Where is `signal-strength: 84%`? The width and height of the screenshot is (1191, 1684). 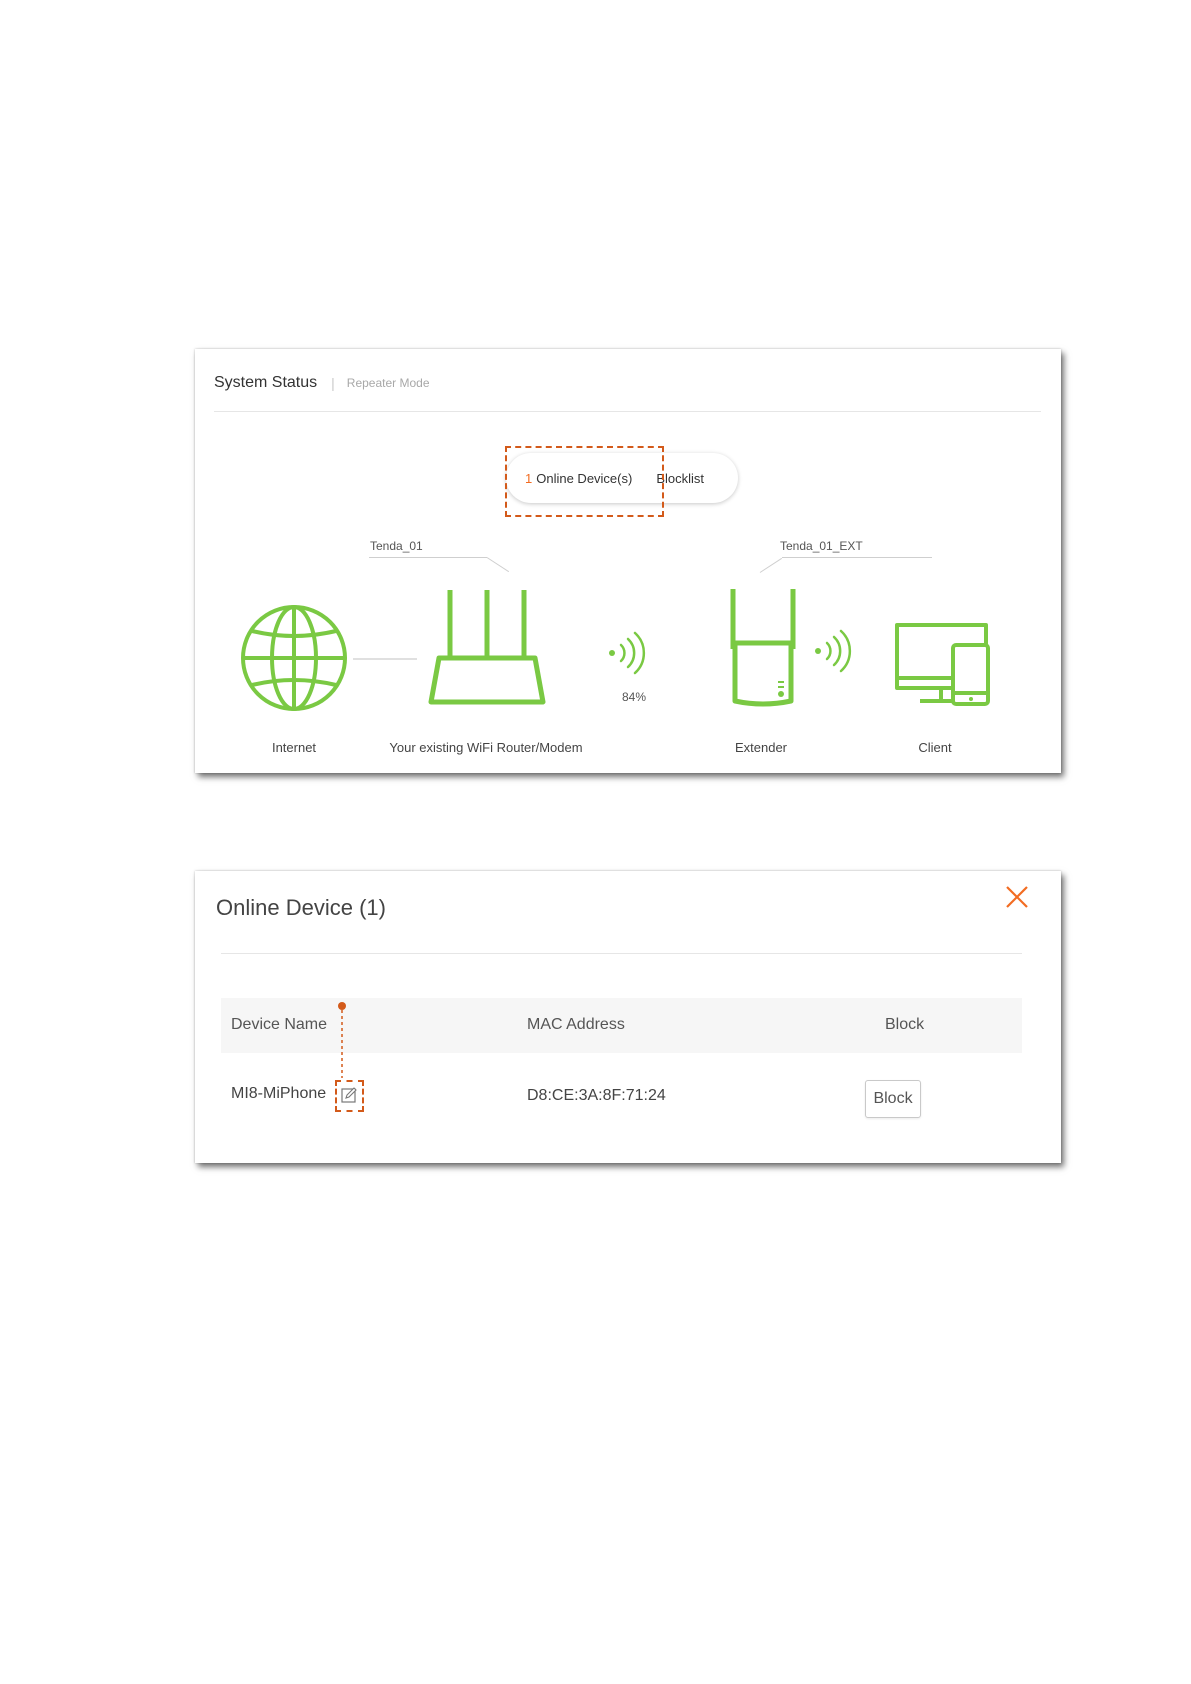 signal-strength: 84% is located at coordinates (634, 697).